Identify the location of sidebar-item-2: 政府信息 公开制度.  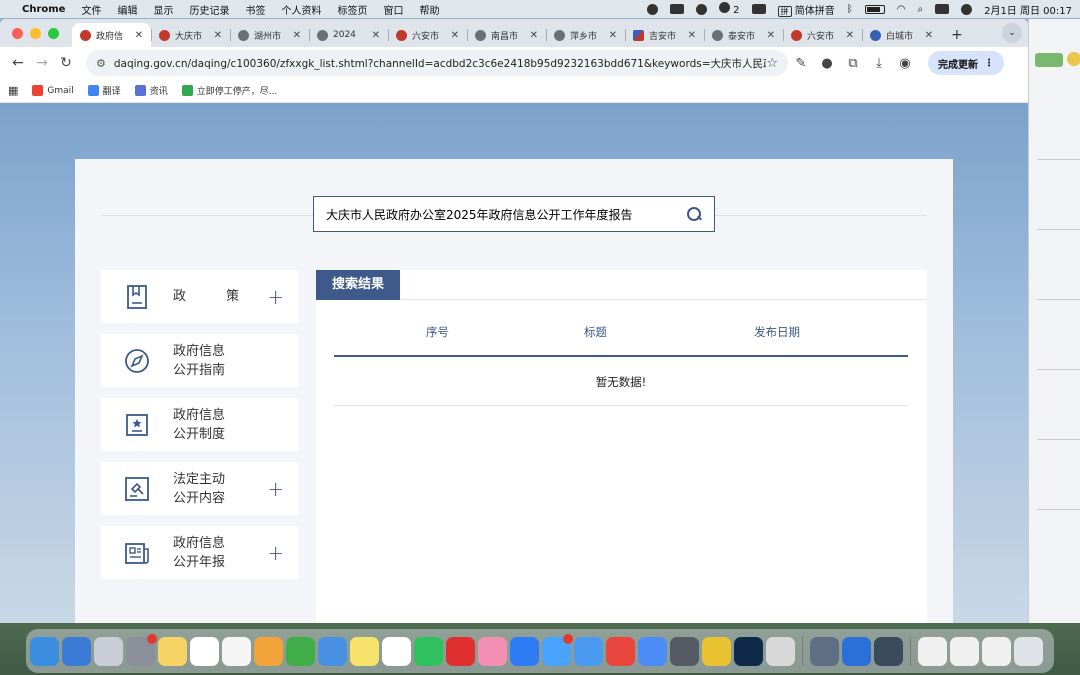
(199, 424).